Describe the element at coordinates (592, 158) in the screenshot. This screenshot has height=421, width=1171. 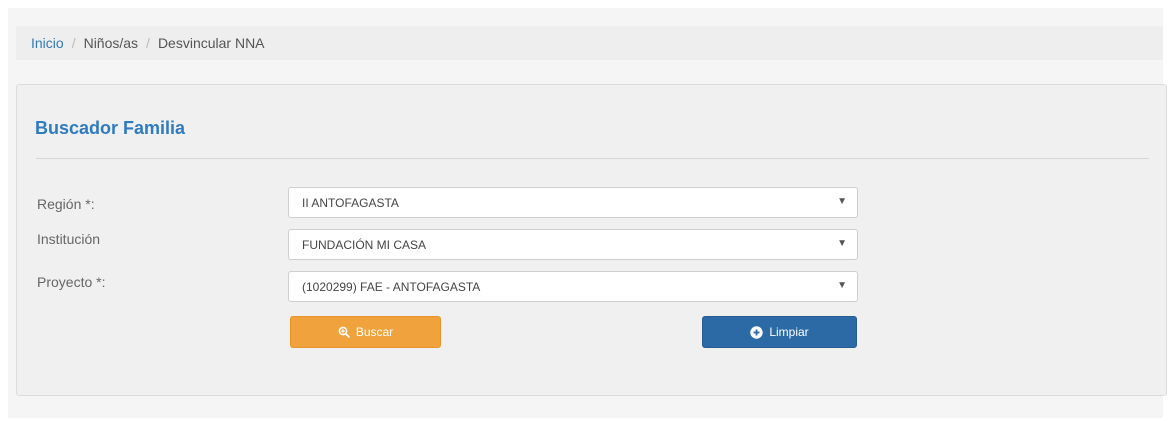
I see `divider` at that location.